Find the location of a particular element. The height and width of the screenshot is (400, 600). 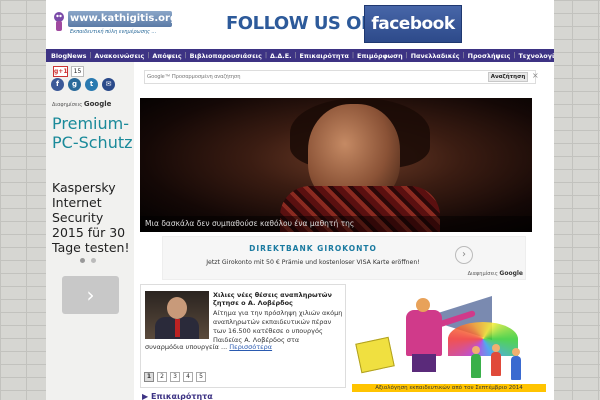

figure-legs is located at coordinates (424, 363).